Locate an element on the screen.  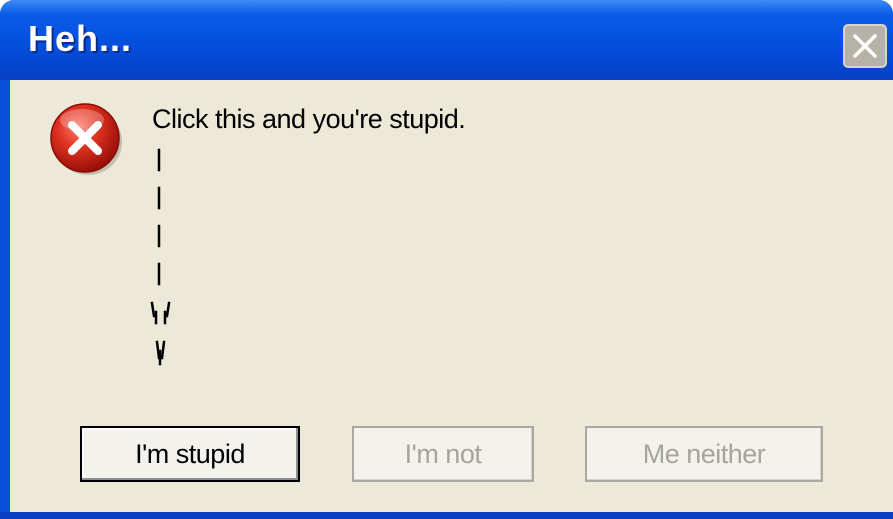
im-not-button: I'm not is located at coordinates (443, 454).